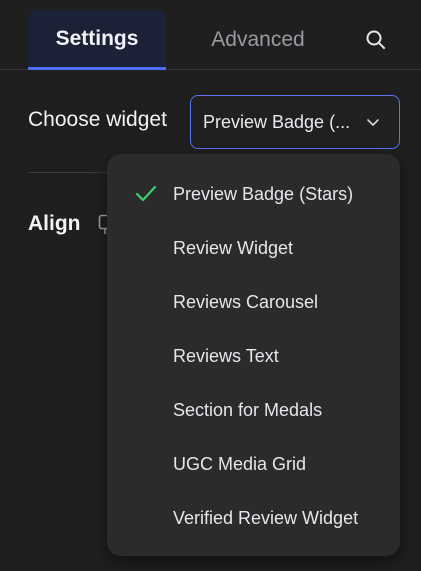 This screenshot has height=571, width=421. Describe the element at coordinates (246, 301) in the screenshot. I see `dropdown-option-label: Reviews Carousel` at that location.